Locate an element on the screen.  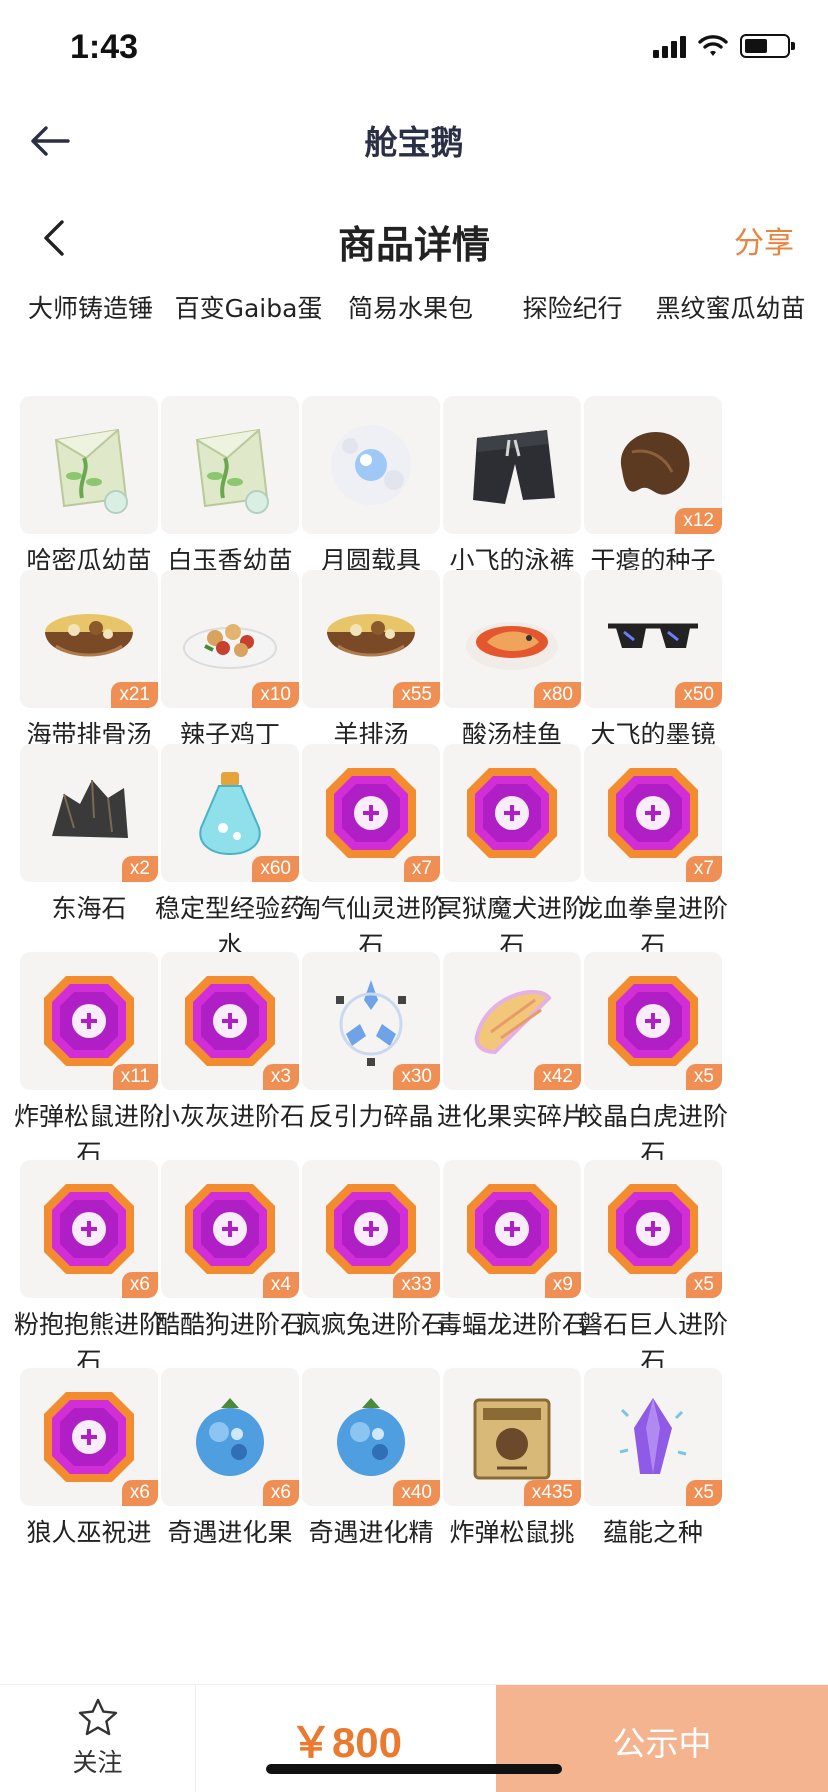
purple-crystal-icon is located at coordinates (653, 1436).